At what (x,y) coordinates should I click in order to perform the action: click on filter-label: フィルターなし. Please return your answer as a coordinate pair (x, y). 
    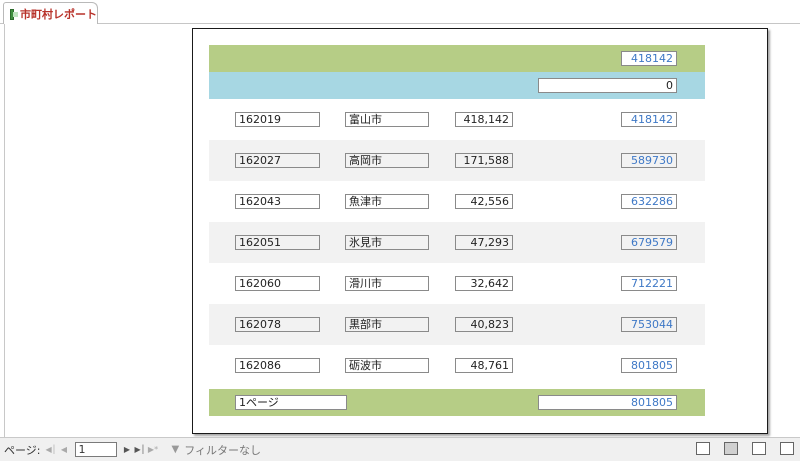
    Looking at the image, I should click on (222, 450).